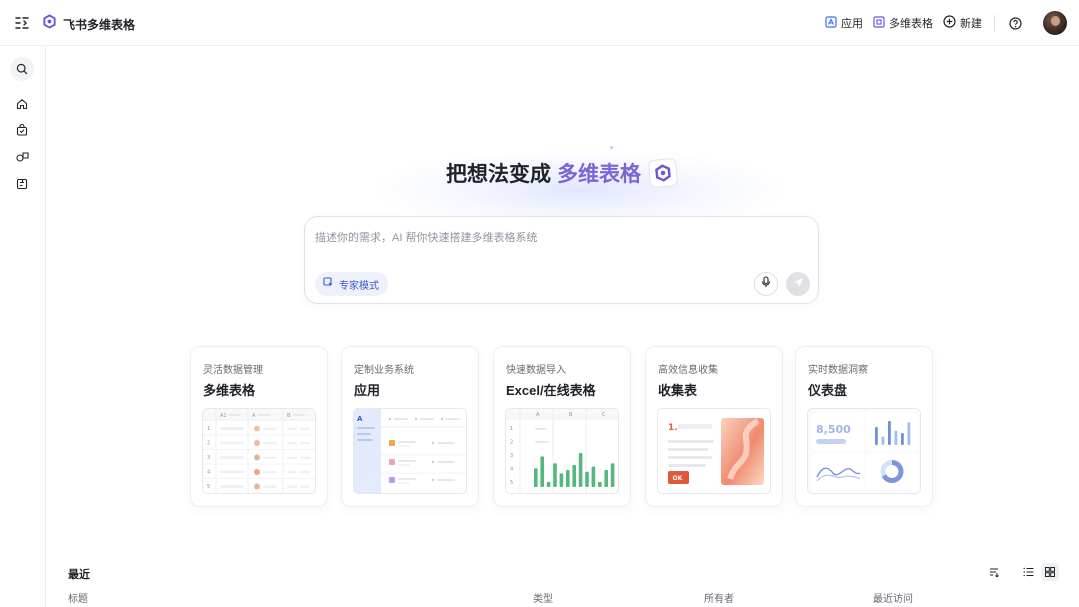 The width and height of the screenshot is (1079, 607). What do you see at coordinates (511, 429) in the screenshot?
I see `sheet-preview-row-number: 1` at bounding box center [511, 429].